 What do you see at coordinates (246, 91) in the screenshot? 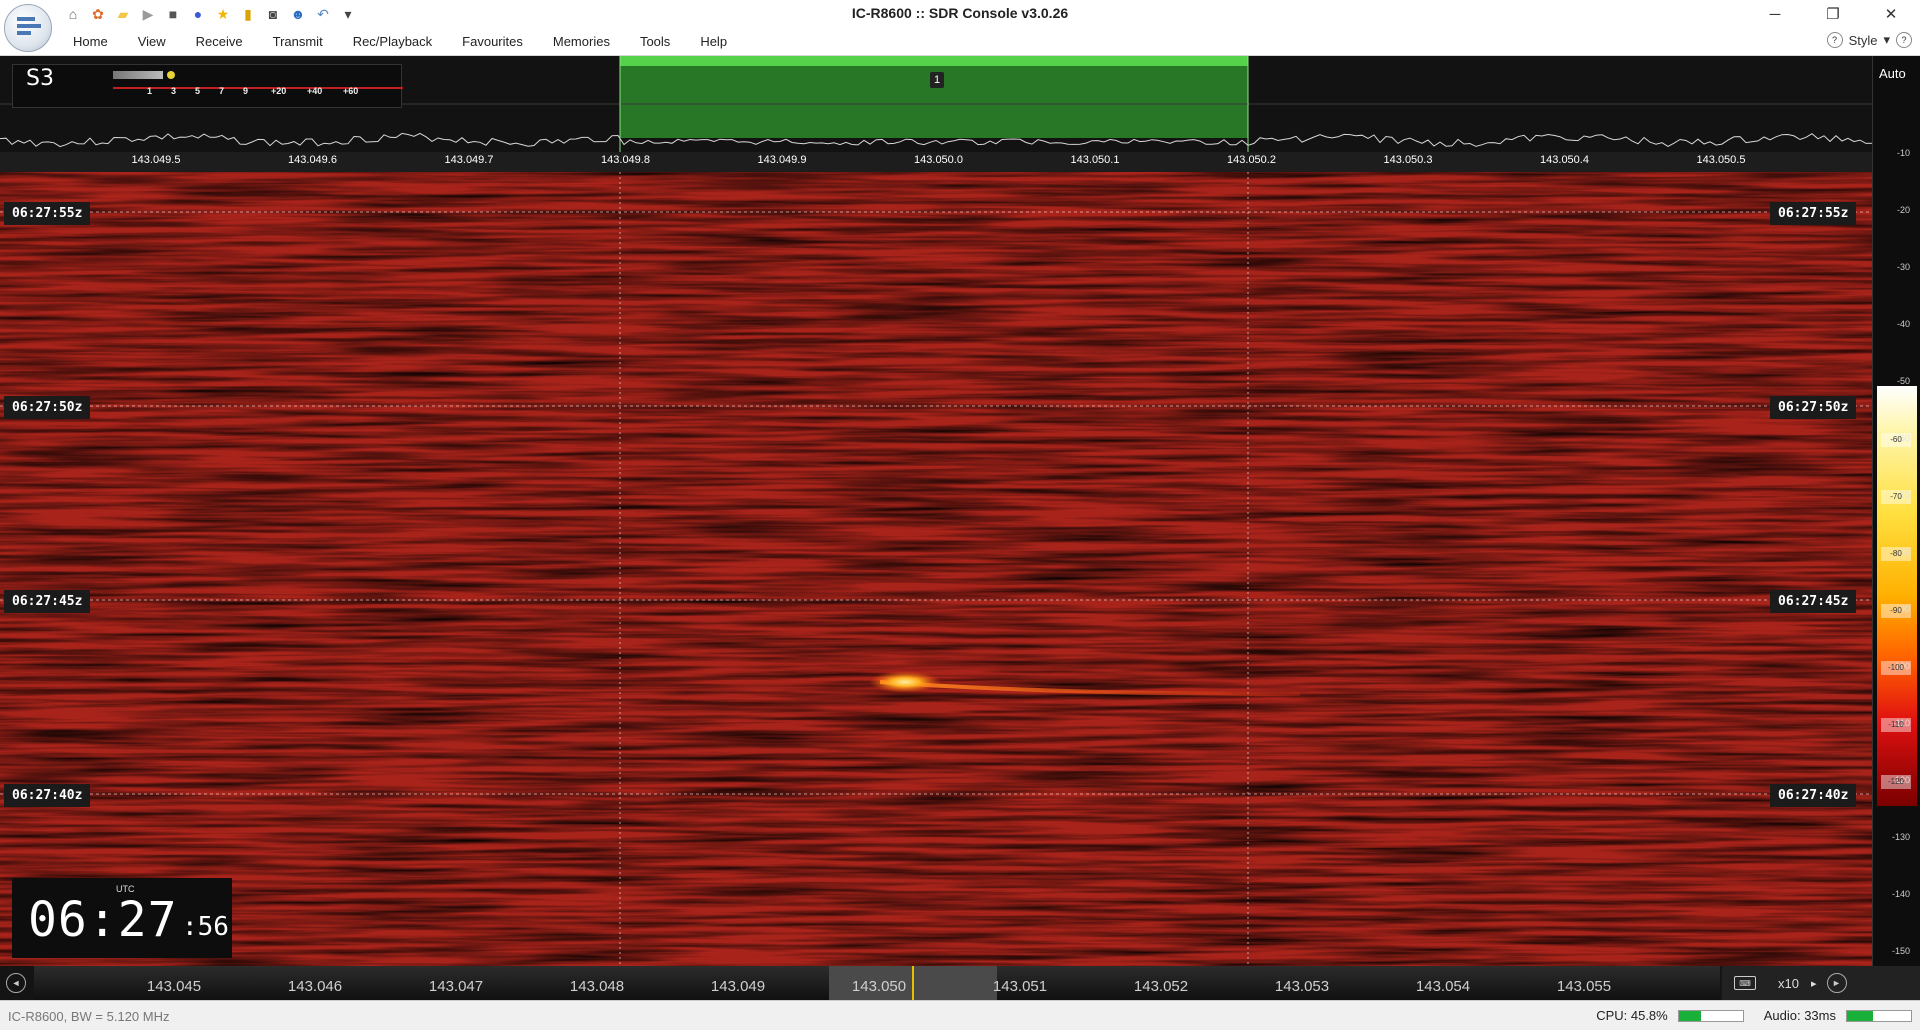
I see `s-meter-scale-label: 9` at bounding box center [246, 91].